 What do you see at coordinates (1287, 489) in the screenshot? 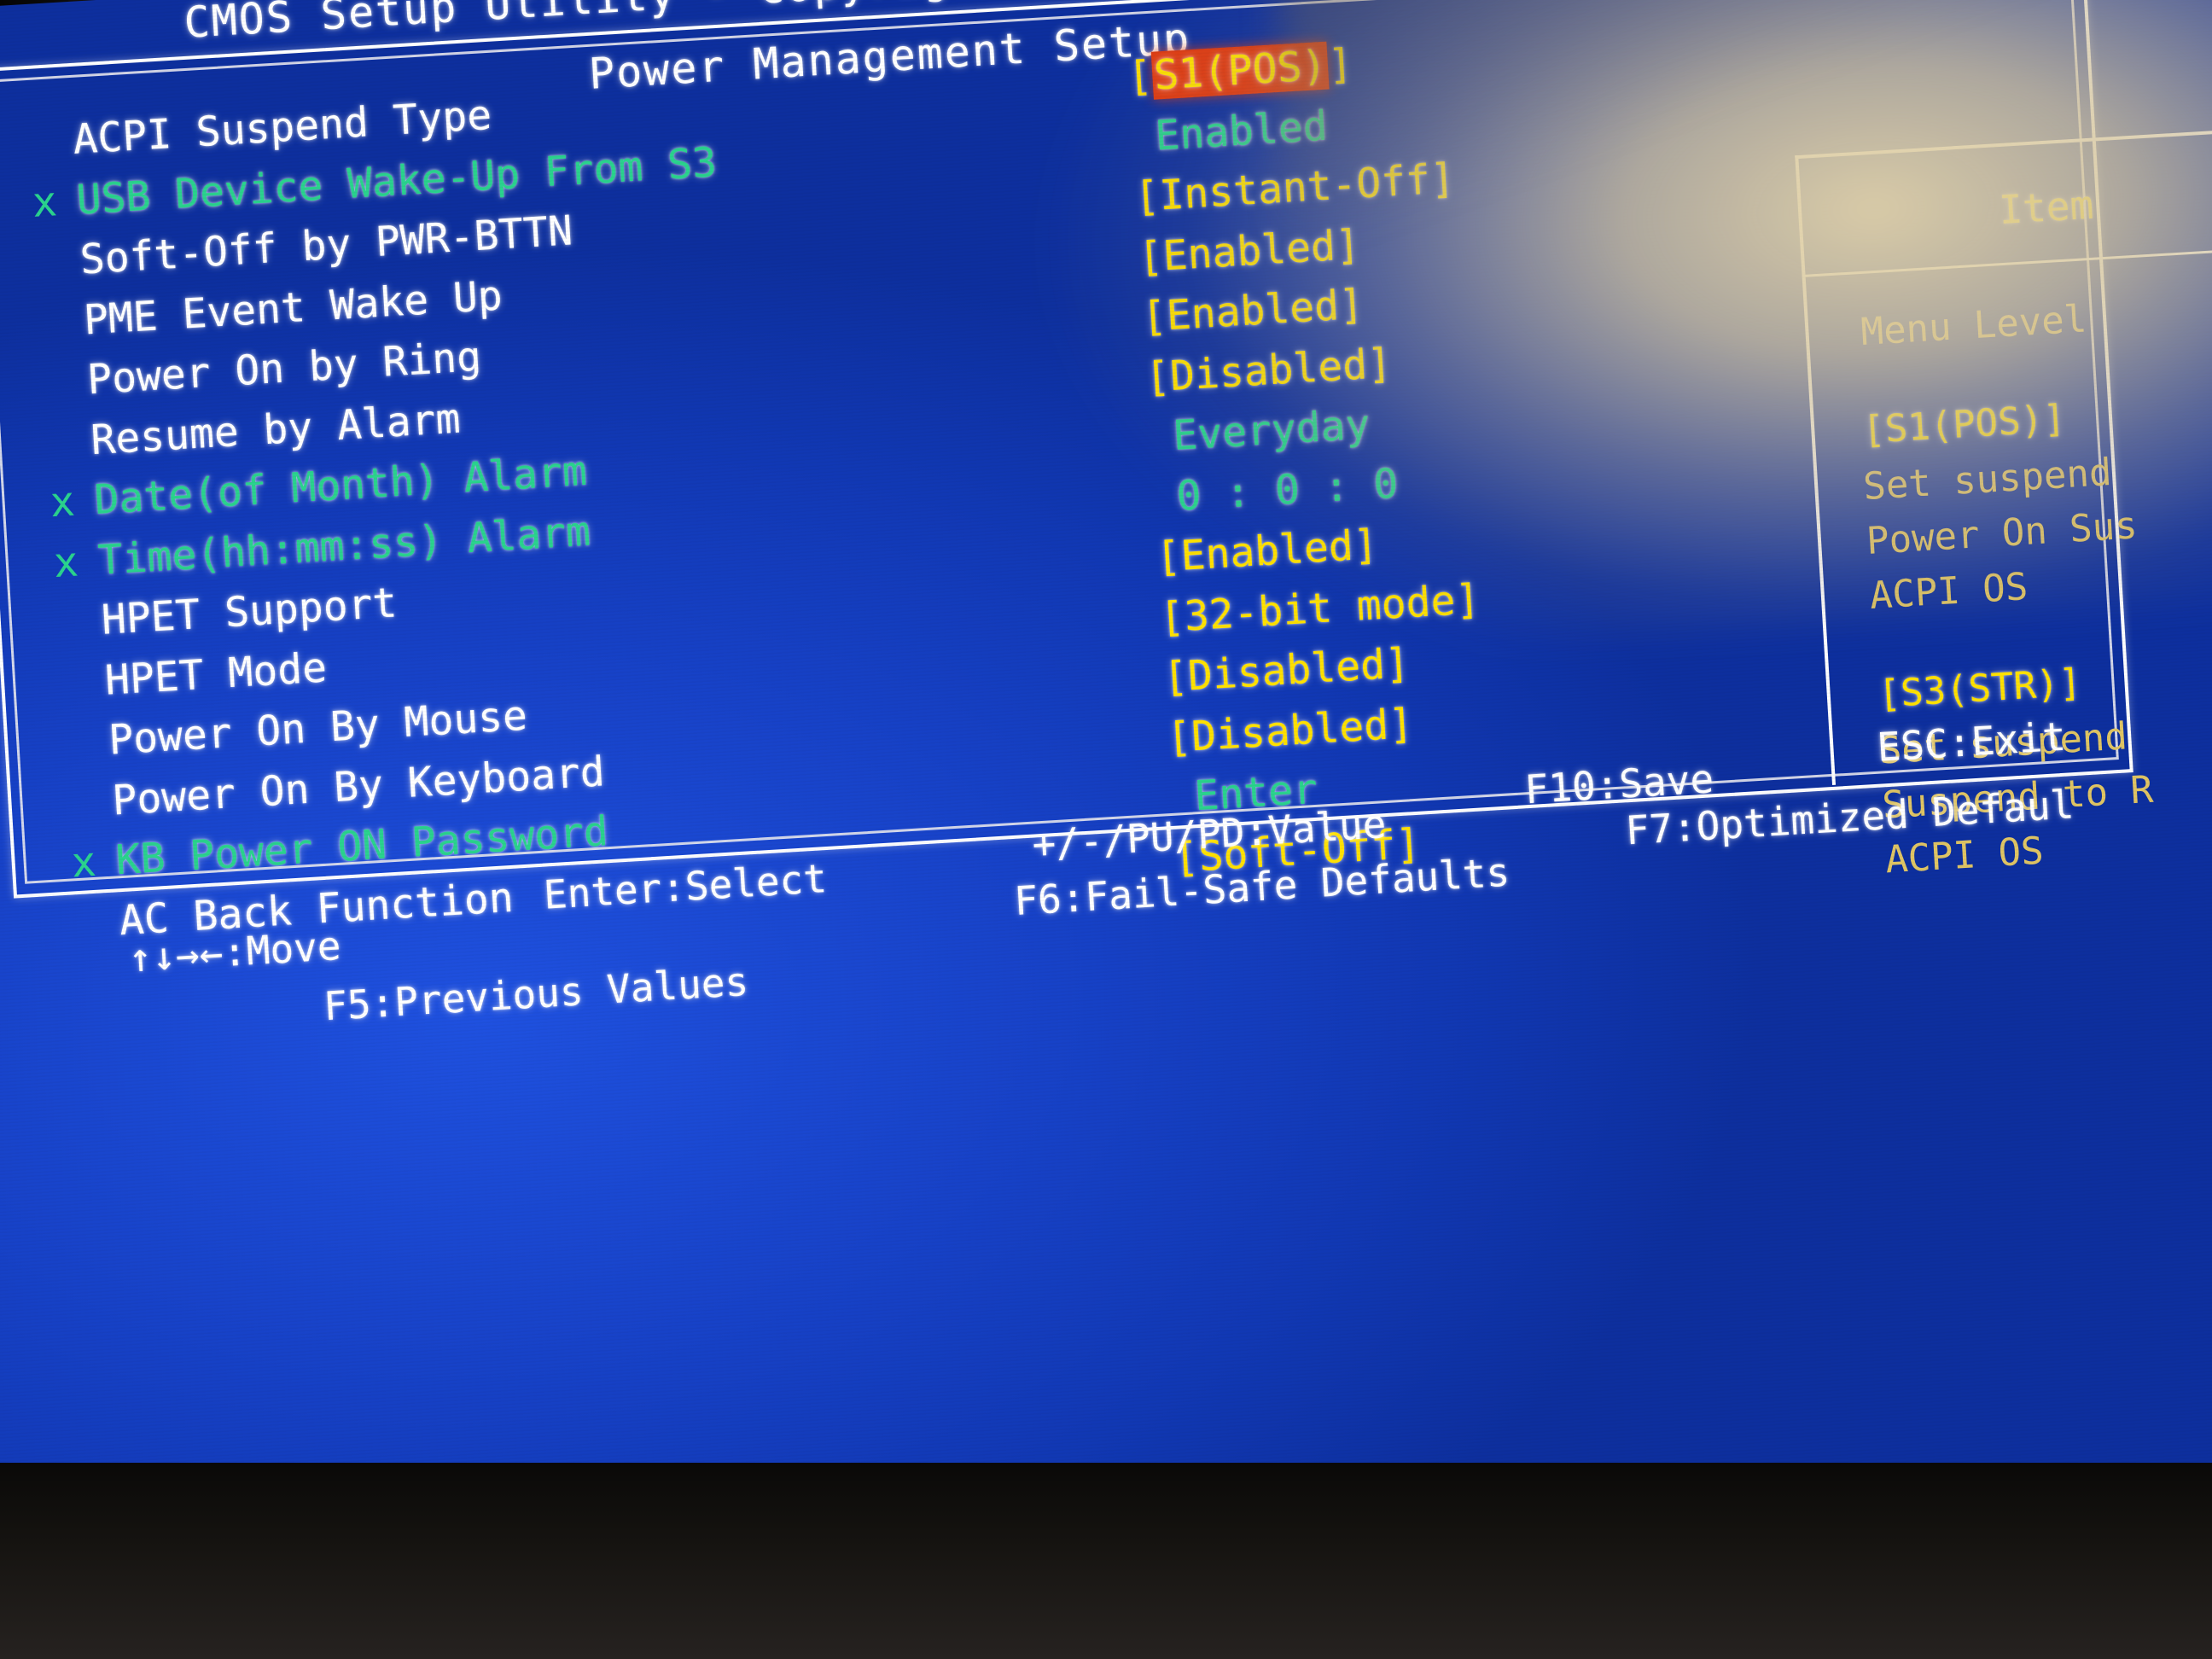
I see `setting-value: 0 : 0 : 0` at bounding box center [1287, 489].